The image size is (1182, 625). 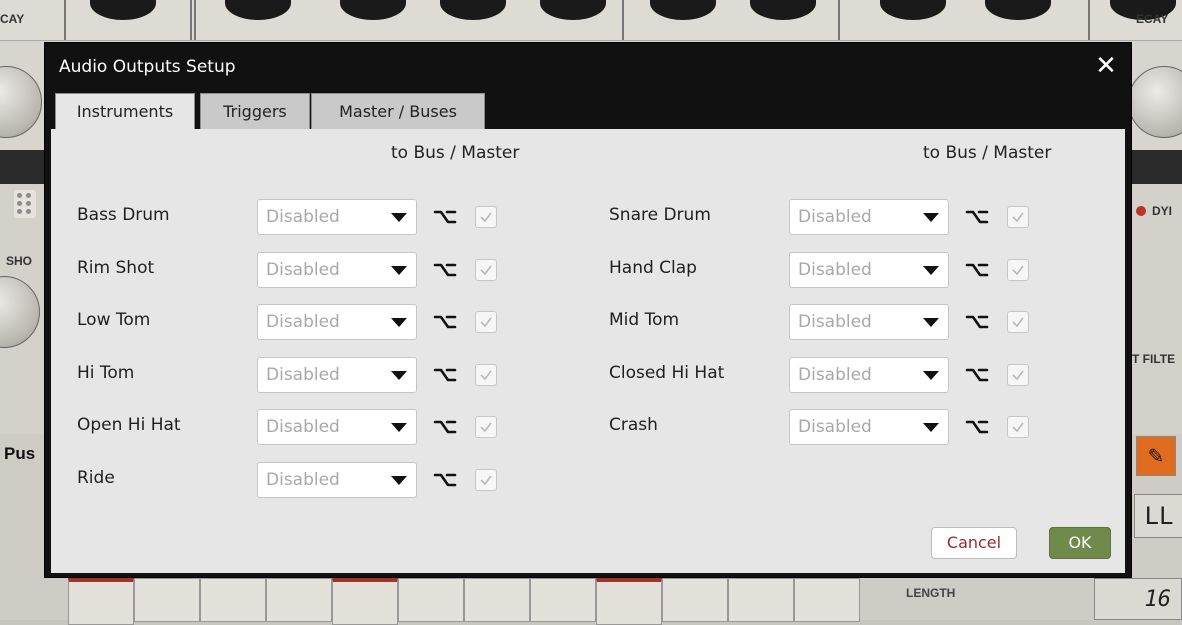 I want to click on instrument-label: Closed Hi Hat, so click(x=667, y=372).